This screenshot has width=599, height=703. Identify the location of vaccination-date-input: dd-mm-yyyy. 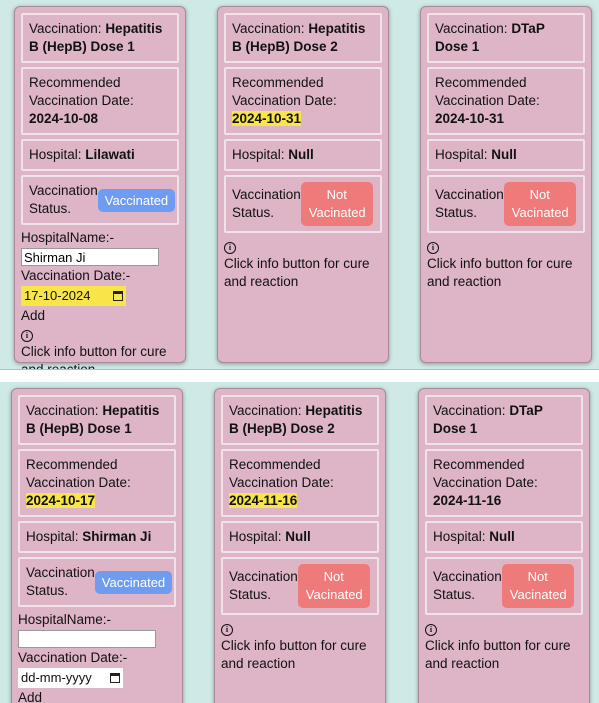
(70, 678).